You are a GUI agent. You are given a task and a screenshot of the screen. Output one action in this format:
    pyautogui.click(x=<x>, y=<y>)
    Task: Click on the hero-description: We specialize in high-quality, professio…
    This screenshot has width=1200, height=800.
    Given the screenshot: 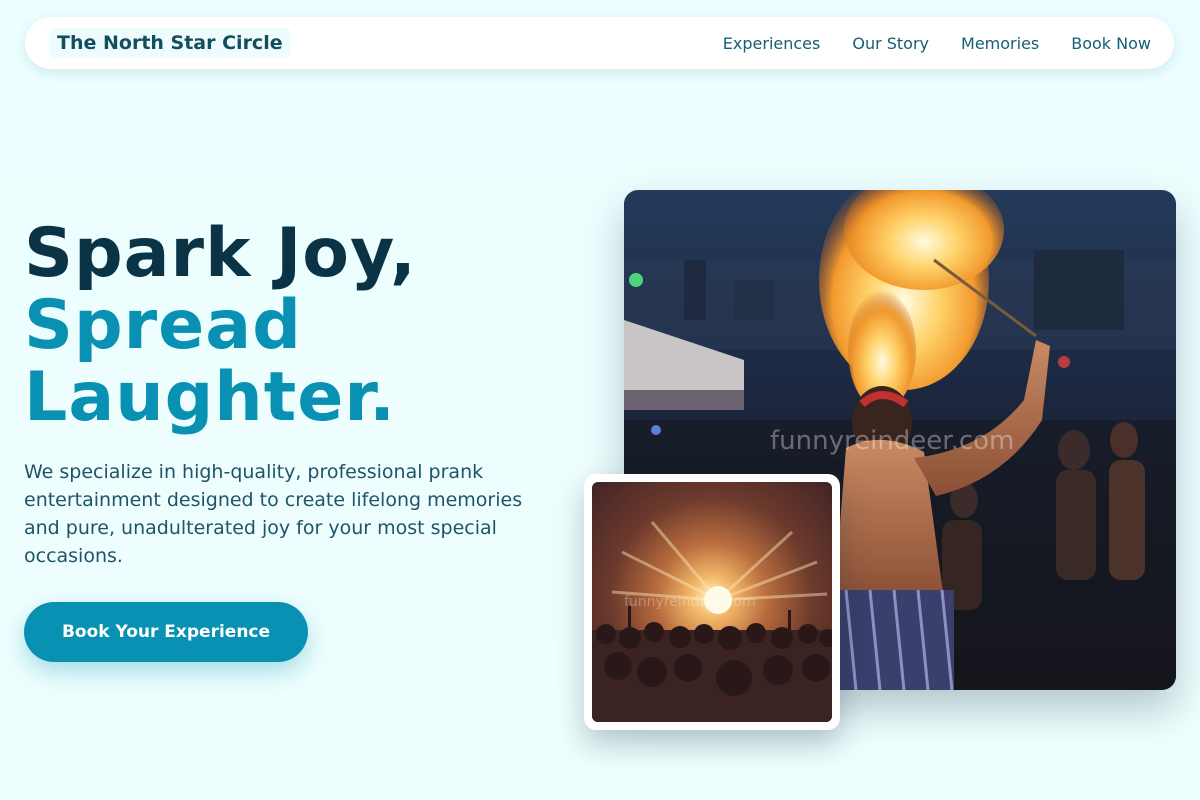 What is the action you would take?
    pyautogui.click(x=273, y=514)
    